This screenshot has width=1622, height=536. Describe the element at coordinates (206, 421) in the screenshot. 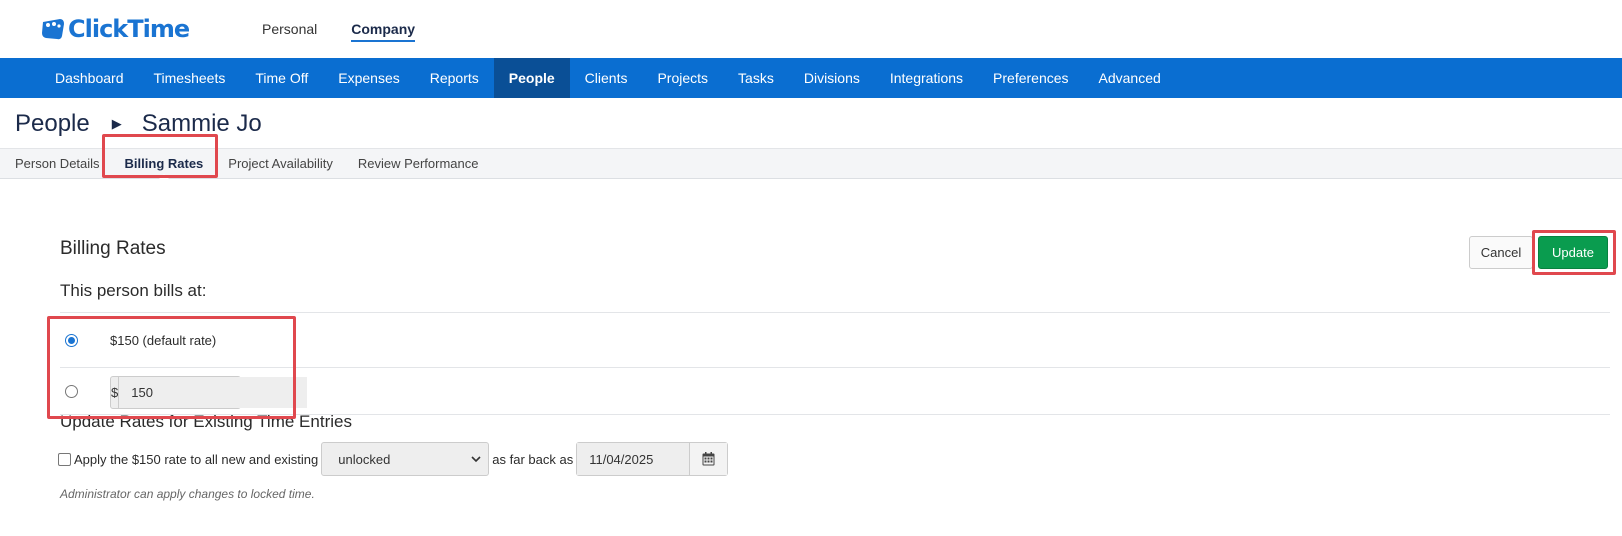

I see `update-existing-title: Update Rates for Existing Time Entries` at that location.